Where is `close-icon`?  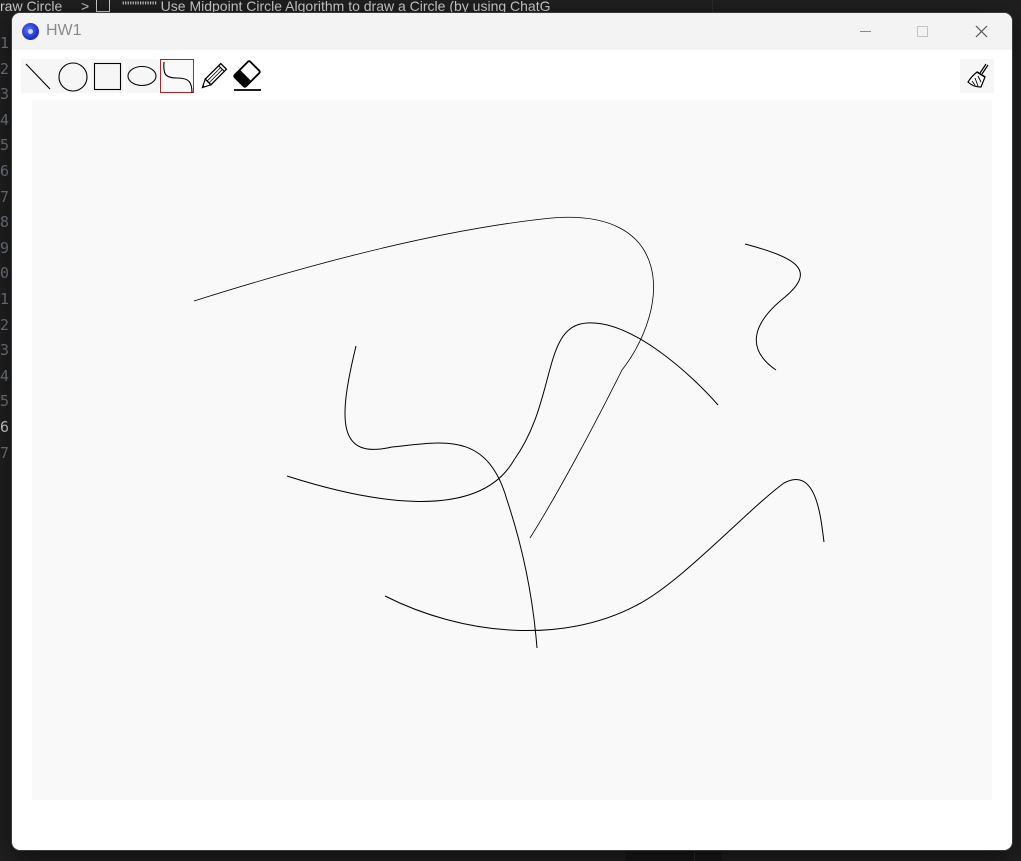
close-icon is located at coordinates (981, 31).